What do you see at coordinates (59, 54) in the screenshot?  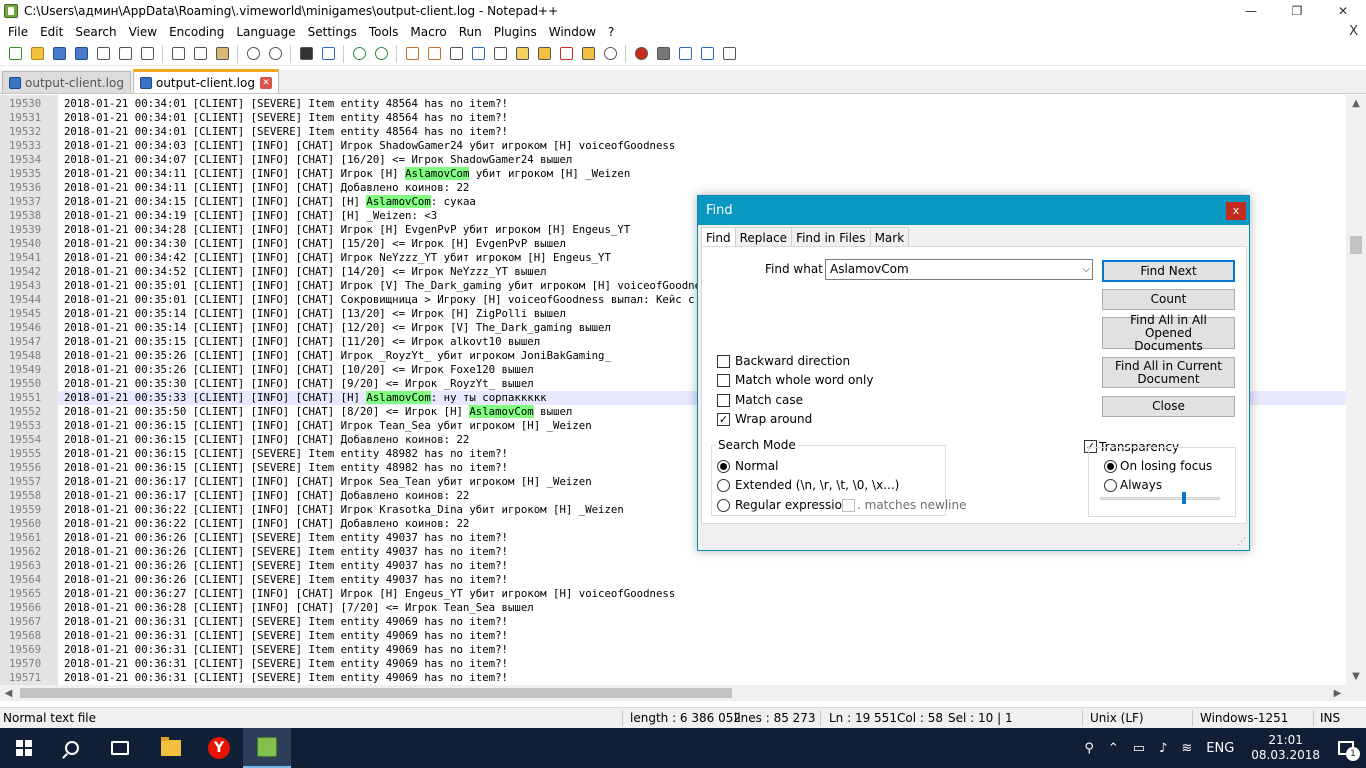 I see `save-icon` at bounding box center [59, 54].